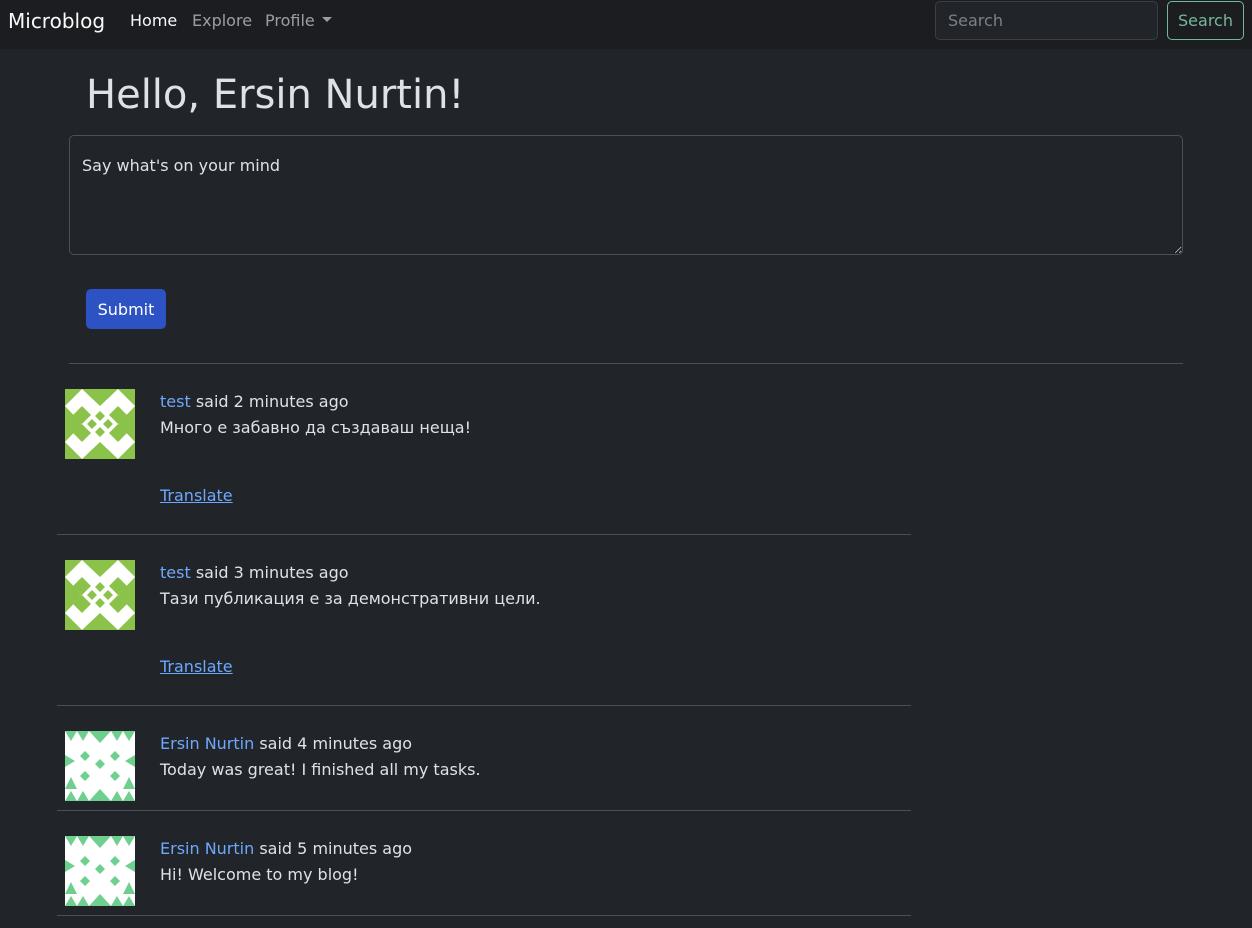 This screenshot has width=1252, height=928. Describe the element at coordinates (272, 572) in the screenshot. I see `post-timestamp: said 3 minutes ago` at that location.